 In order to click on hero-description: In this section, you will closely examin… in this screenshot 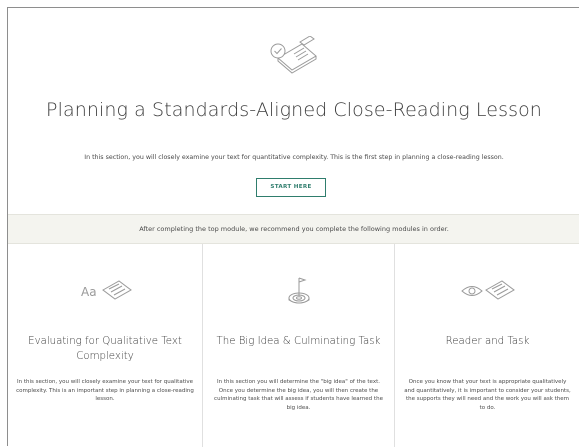, I will do `click(294, 157)`.